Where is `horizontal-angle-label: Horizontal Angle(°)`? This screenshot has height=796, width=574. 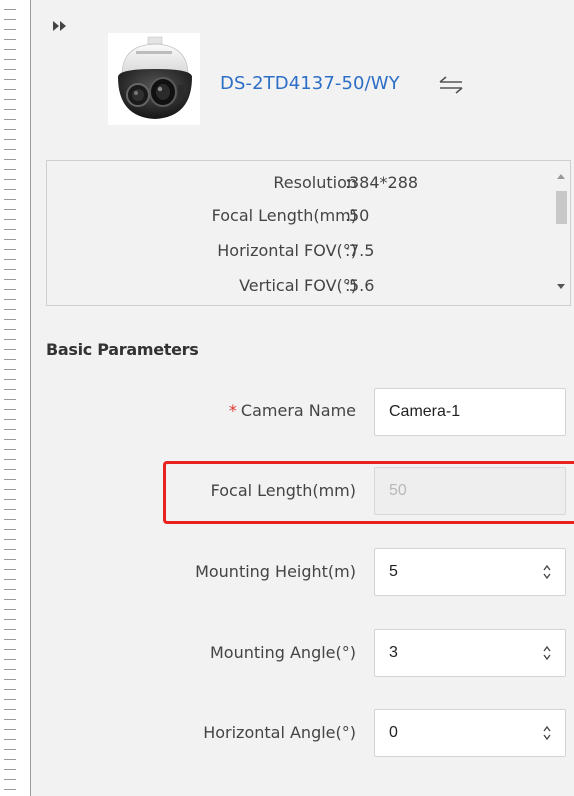
horizontal-angle-label: Horizontal Angle(°) is located at coordinates (279, 732).